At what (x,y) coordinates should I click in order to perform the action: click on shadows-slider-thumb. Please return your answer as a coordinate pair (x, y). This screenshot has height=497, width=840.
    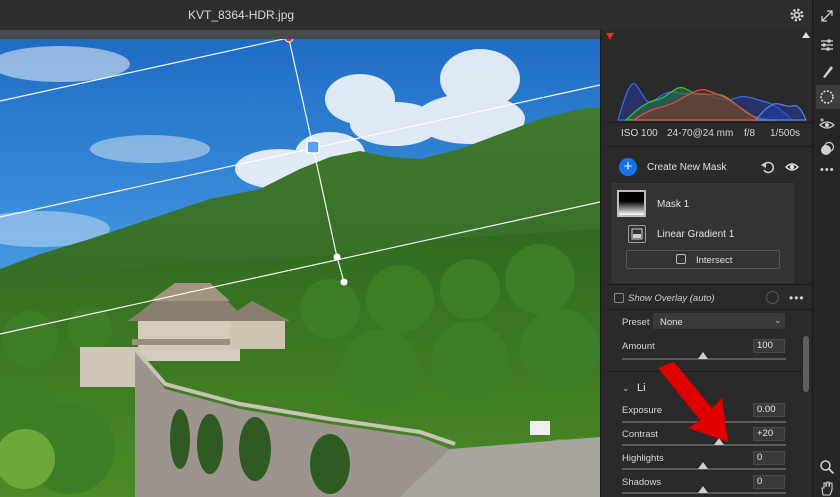
    Looking at the image, I should click on (703, 489).